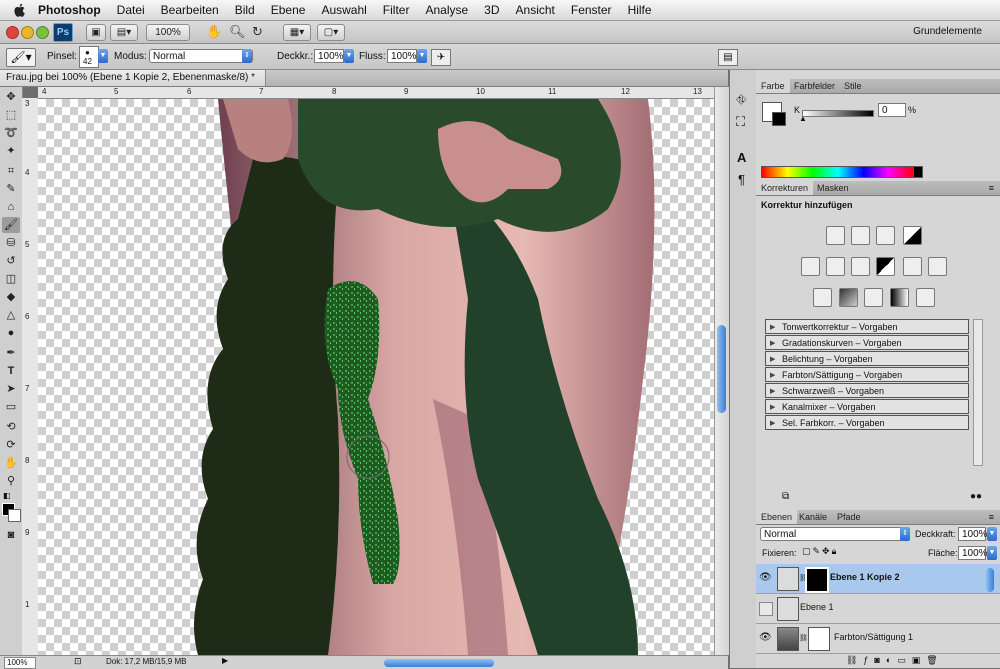 The image size is (1000, 669). What do you see at coordinates (973, 553) in the screenshot?
I see `fill-input: 100%` at bounding box center [973, 553].